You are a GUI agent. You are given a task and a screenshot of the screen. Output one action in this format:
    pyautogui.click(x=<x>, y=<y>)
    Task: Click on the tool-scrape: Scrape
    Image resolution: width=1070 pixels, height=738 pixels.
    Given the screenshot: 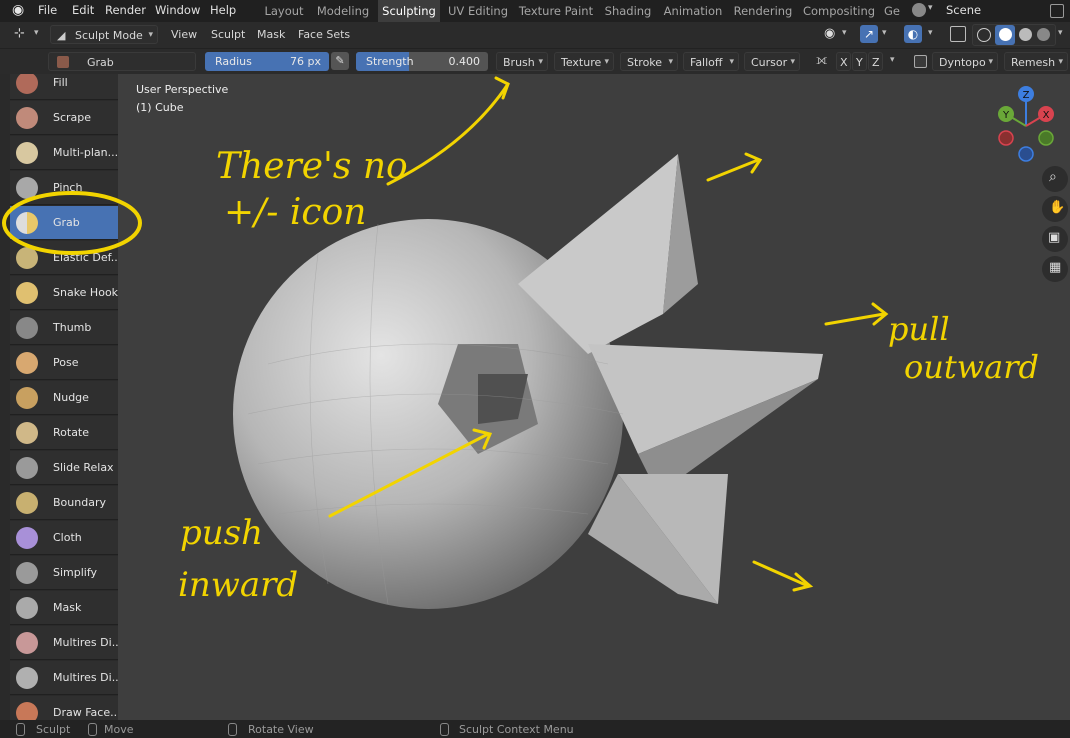 What is the action you would take?
    pyautogui.click(x=64, y=118)
    